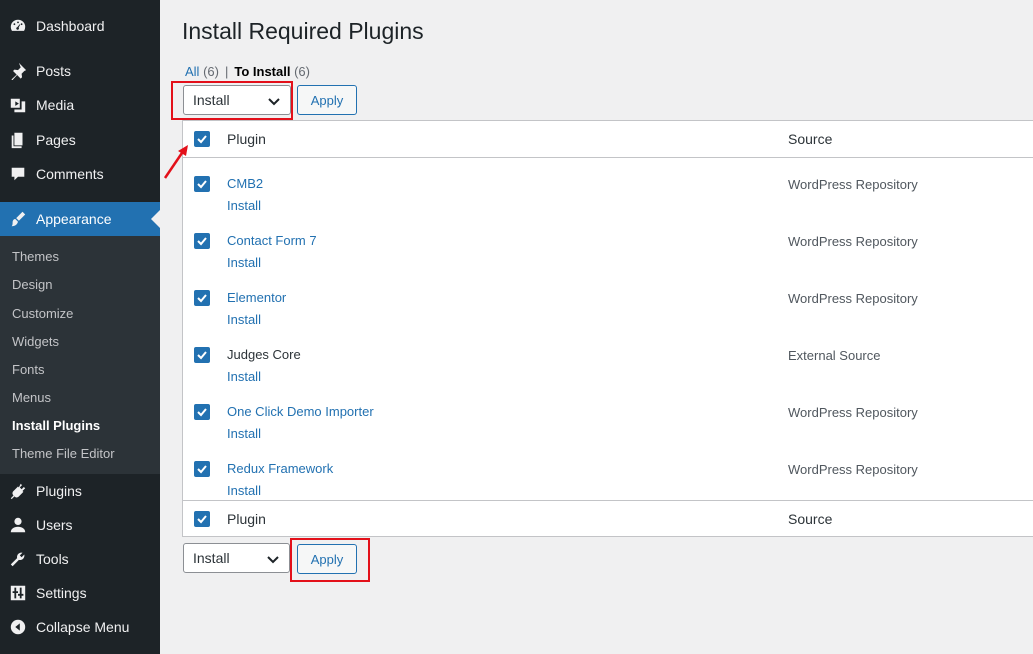 This screenshot has height=654, width=1033. I want to click on apply-button-top: Apply, so click(327, 100).